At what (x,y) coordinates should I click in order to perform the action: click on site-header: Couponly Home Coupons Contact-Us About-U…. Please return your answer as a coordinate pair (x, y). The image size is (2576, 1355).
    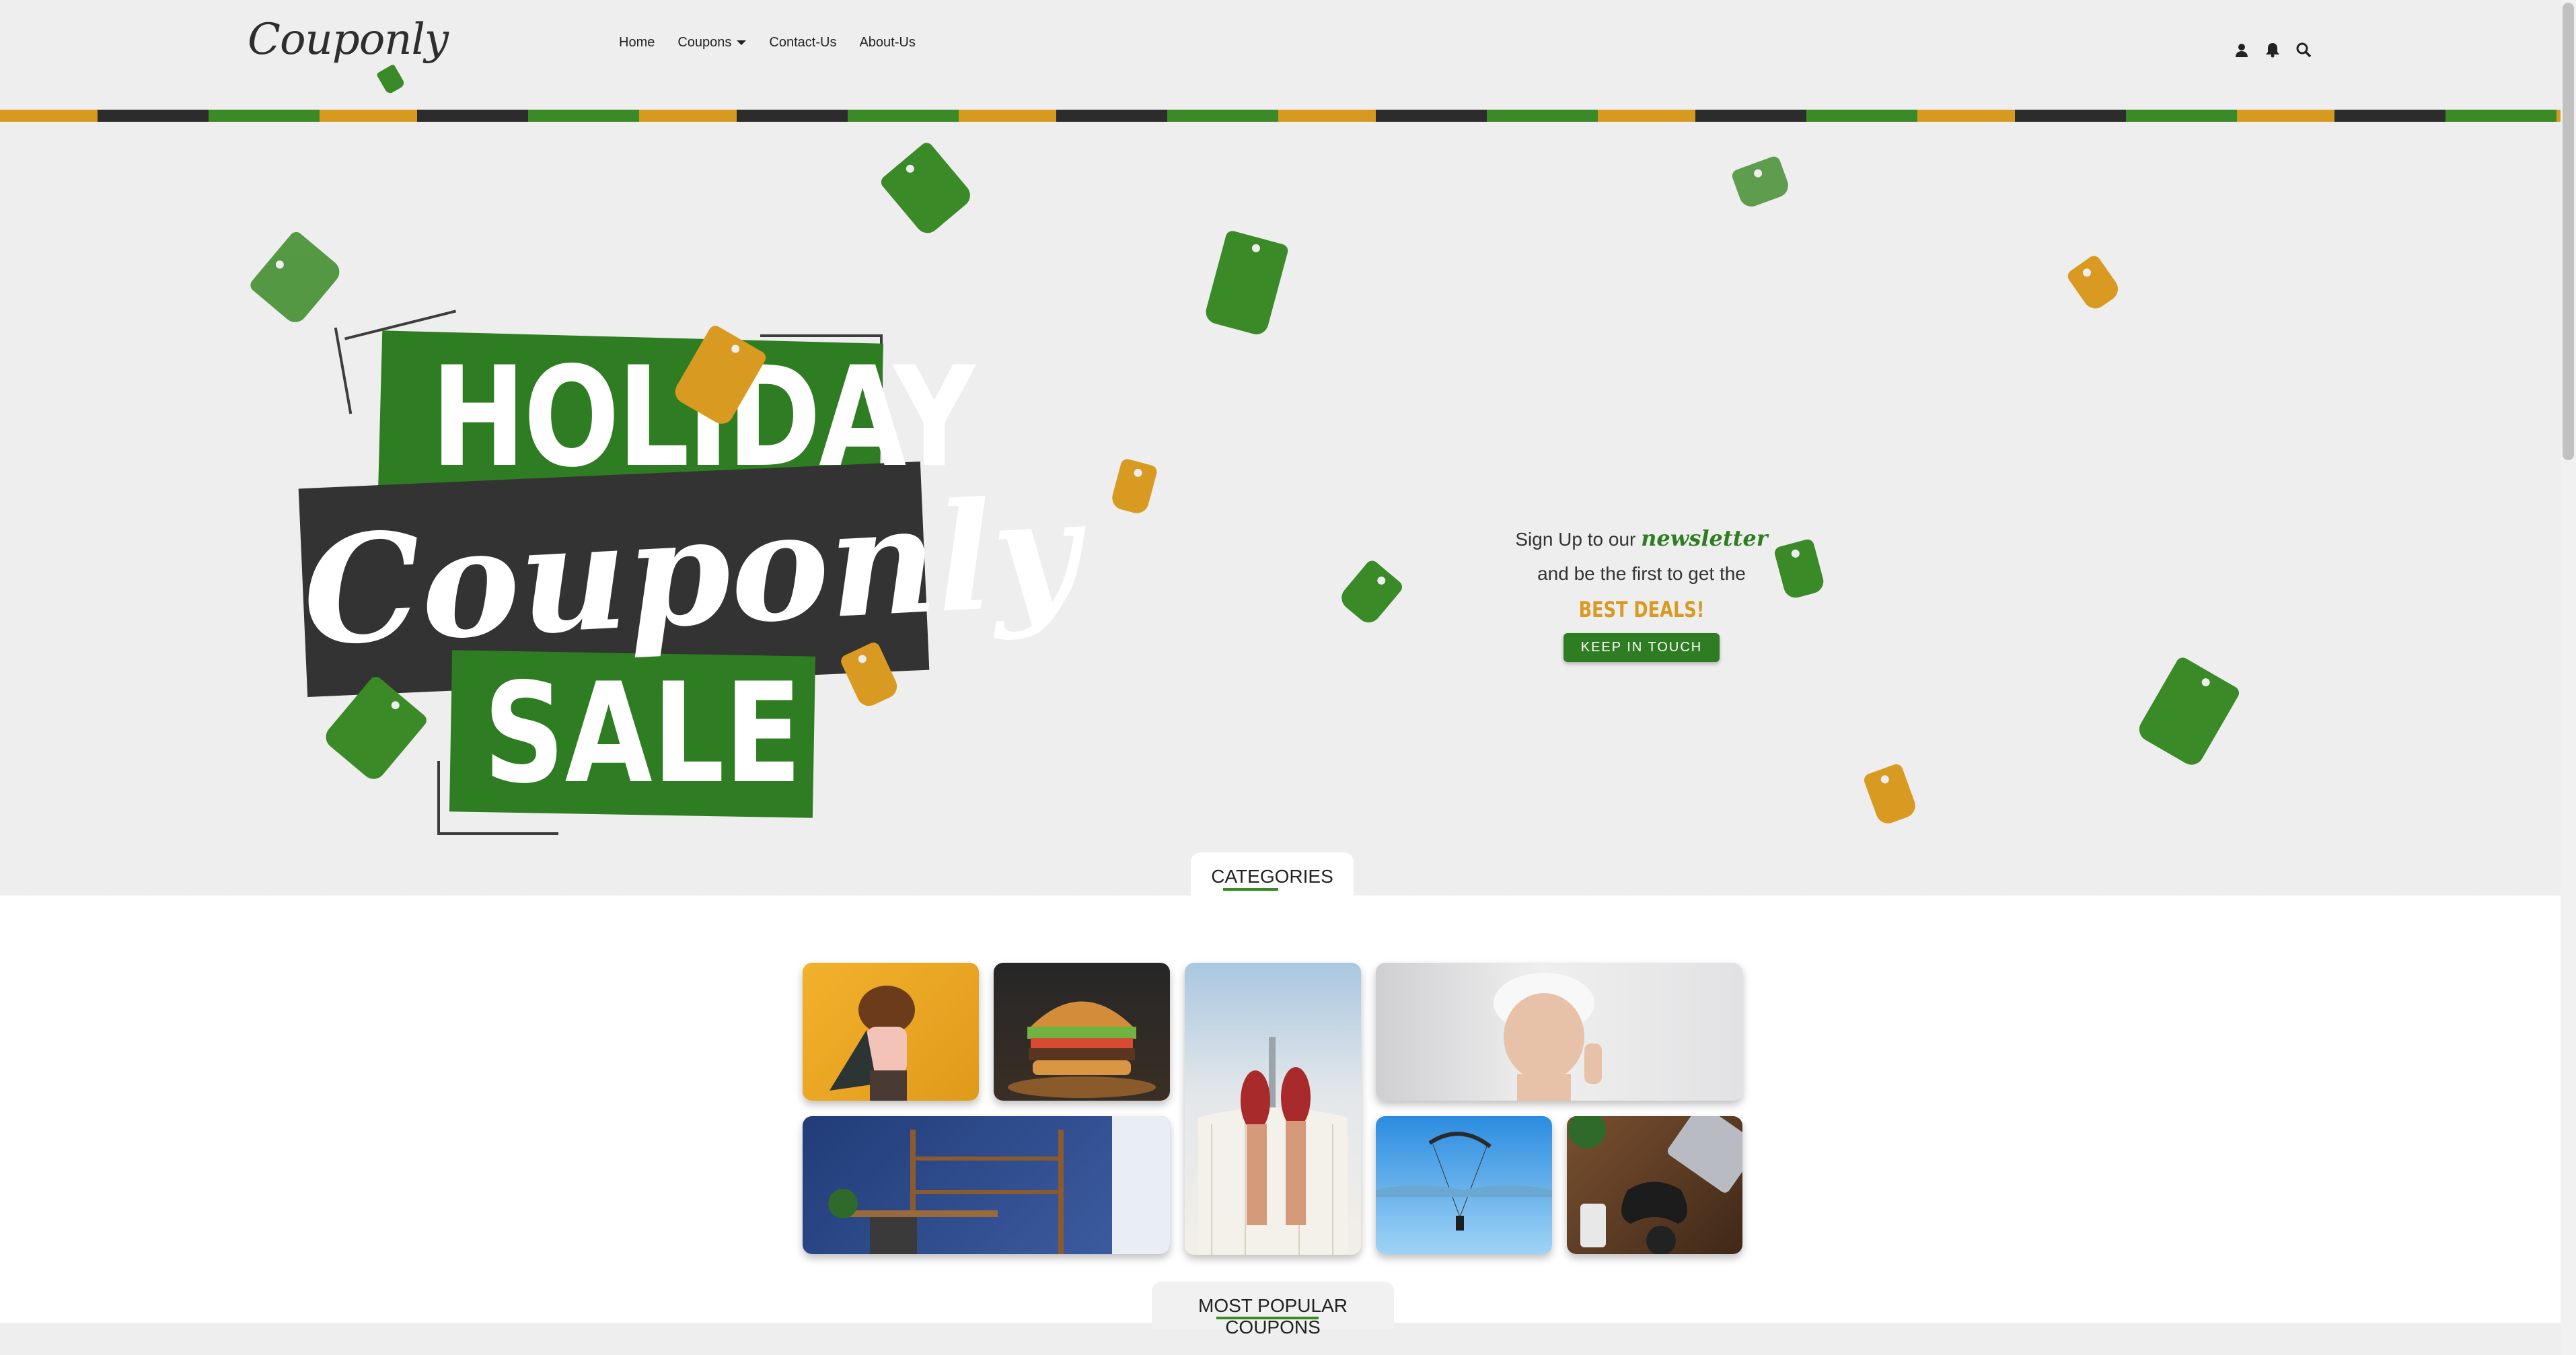
    Looking at the image, I should click on (1280, 55).